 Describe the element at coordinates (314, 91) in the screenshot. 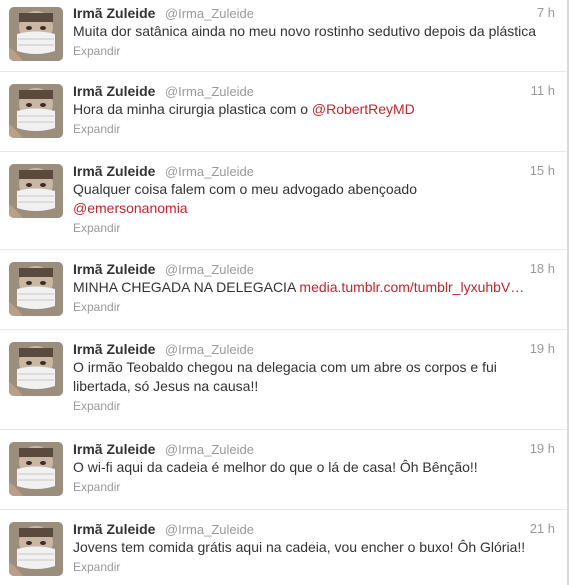

I see `tweet-header: Irmã Zuleide @Irma_Zuleide 11 h` at that location.